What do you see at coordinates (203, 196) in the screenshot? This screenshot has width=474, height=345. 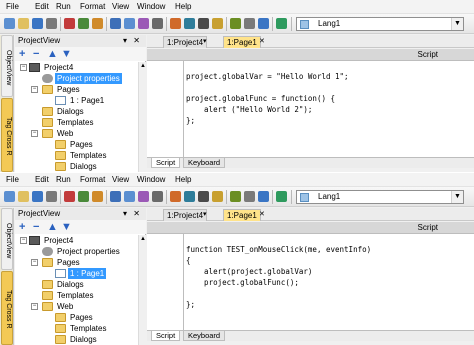 I see `settings-icon` at bounding box center [203, 196].